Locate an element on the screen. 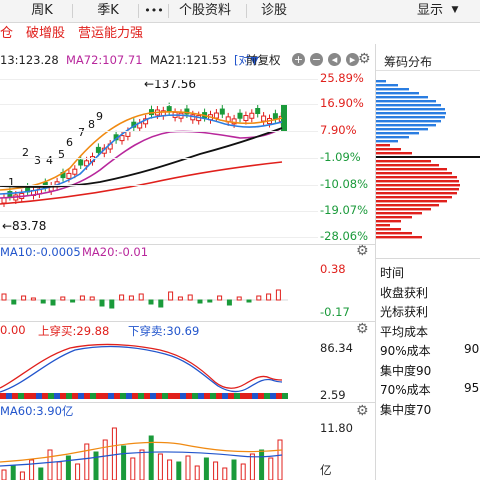  tab-stock-profile: 个股资料 is located at coordinates (205, 11).